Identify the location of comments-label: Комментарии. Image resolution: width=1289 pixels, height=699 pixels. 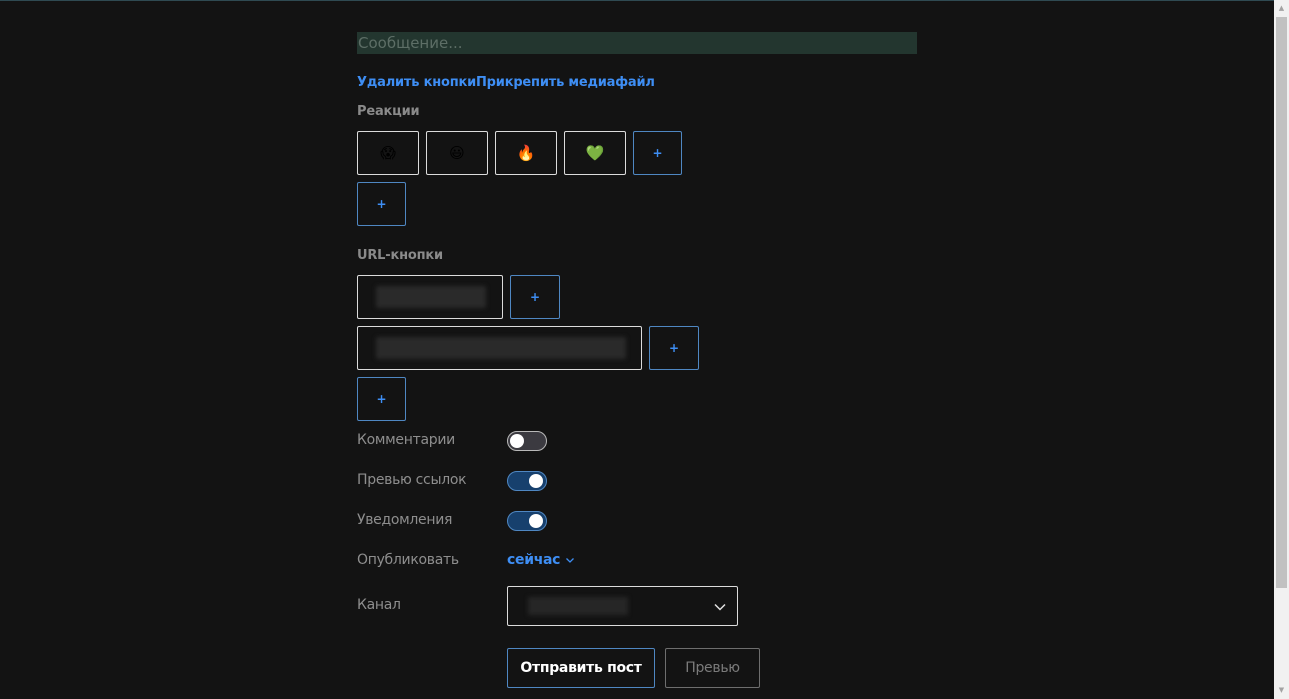
(406, 440).